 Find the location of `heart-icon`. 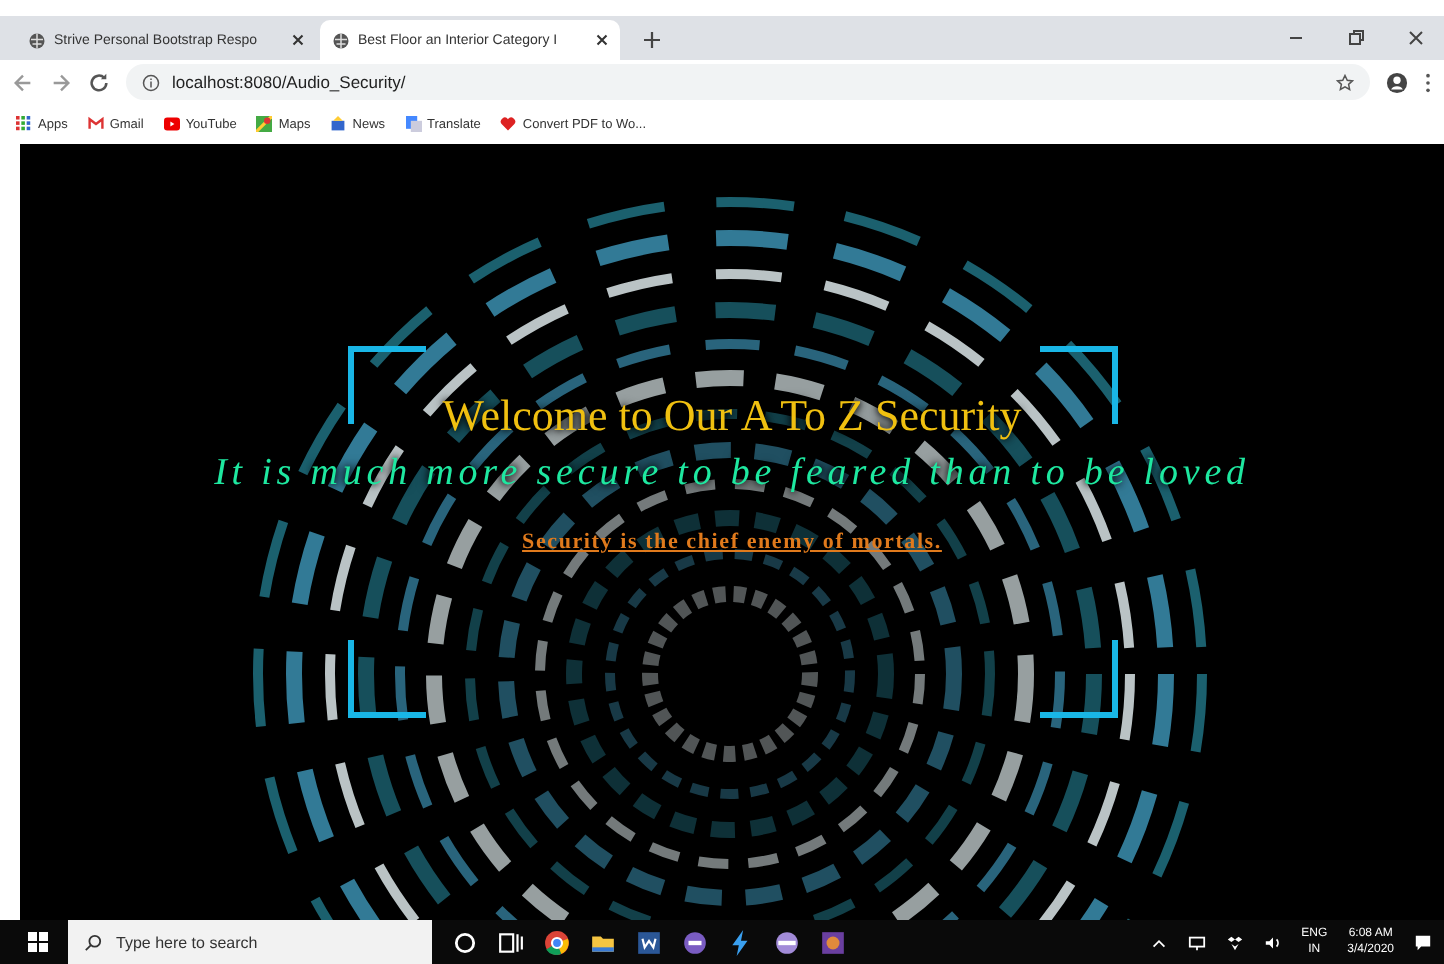

heart-icon is located at coordinates (508, 124).